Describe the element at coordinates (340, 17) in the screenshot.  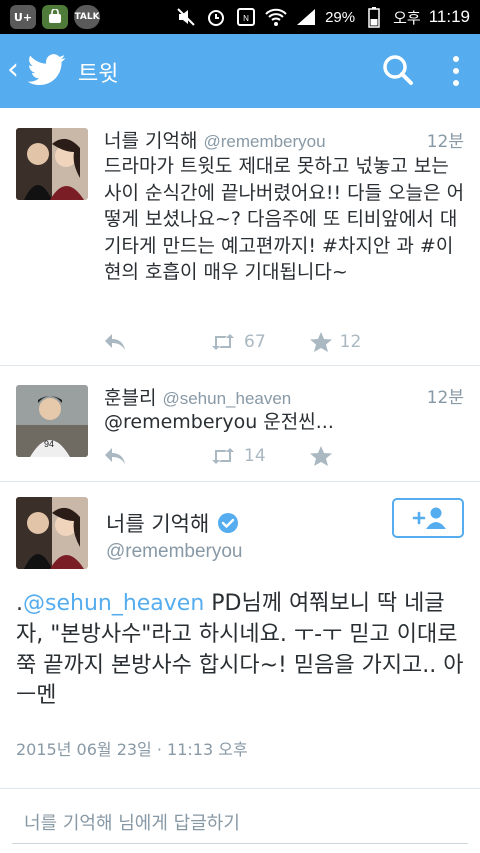
I see `battery-percent: 29%` at that location.